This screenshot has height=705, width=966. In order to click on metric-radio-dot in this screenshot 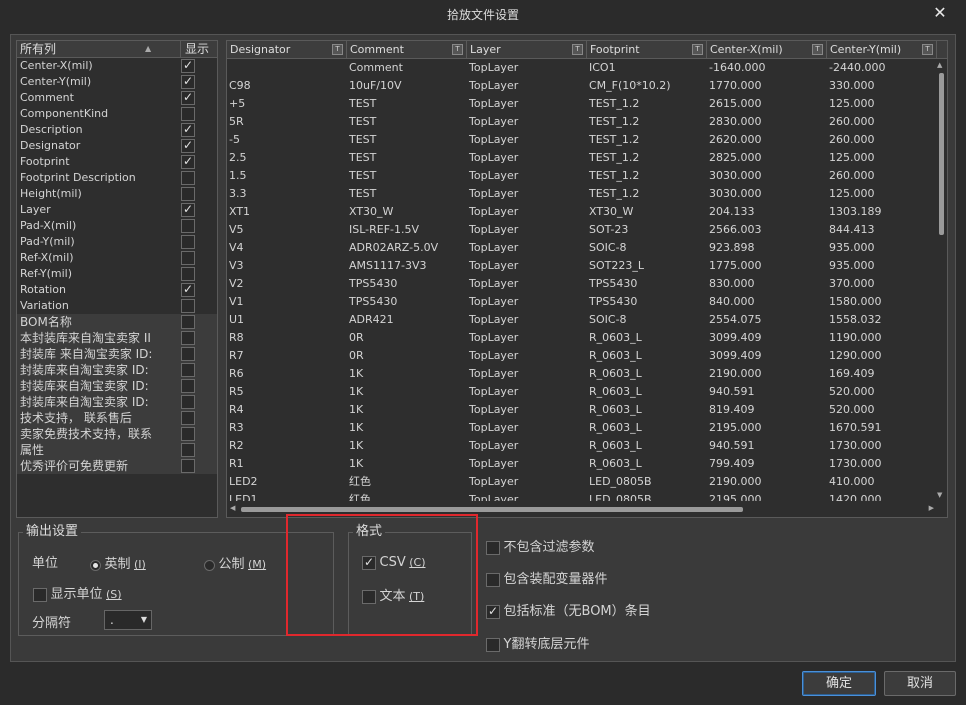, I will do `click(209, 565)`.